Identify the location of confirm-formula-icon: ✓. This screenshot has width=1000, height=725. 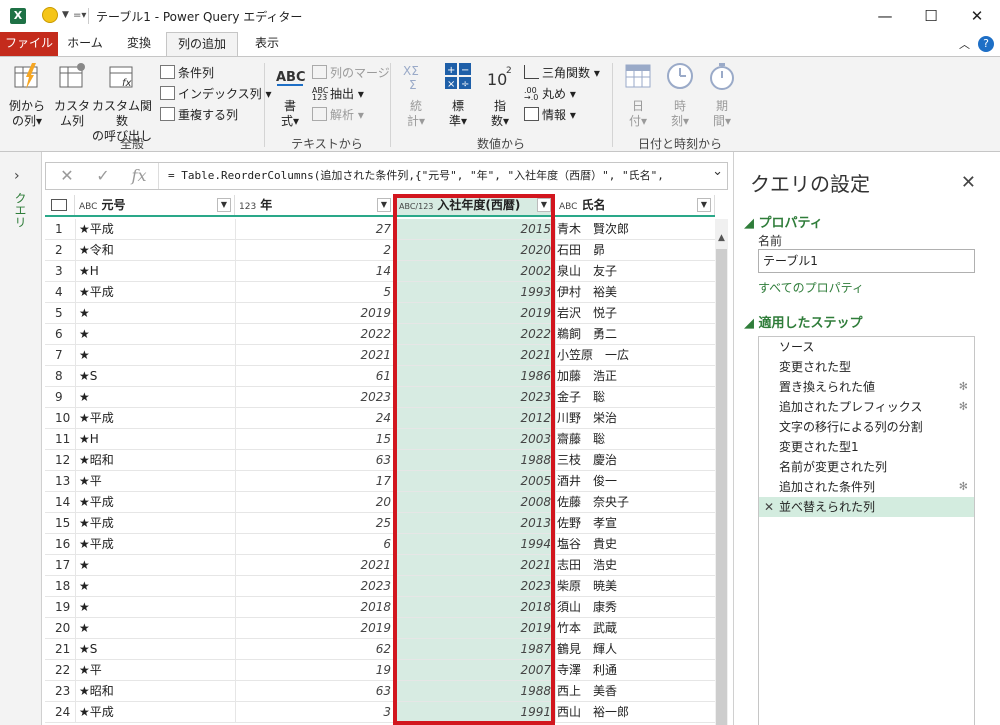
(103, 176).